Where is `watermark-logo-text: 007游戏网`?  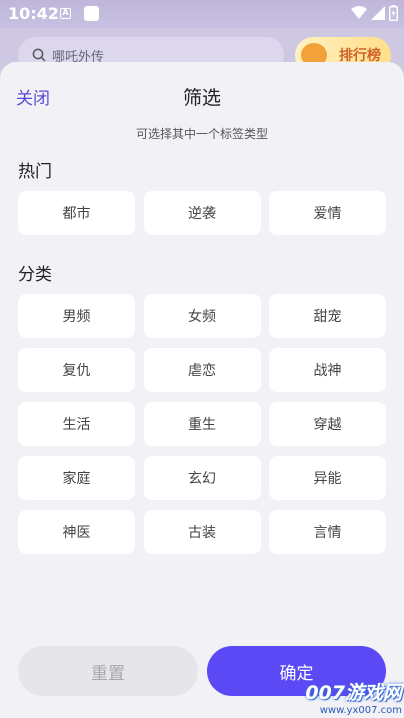
watermark-logo-text: 007游戏网 is located at coordinates (353, 693).